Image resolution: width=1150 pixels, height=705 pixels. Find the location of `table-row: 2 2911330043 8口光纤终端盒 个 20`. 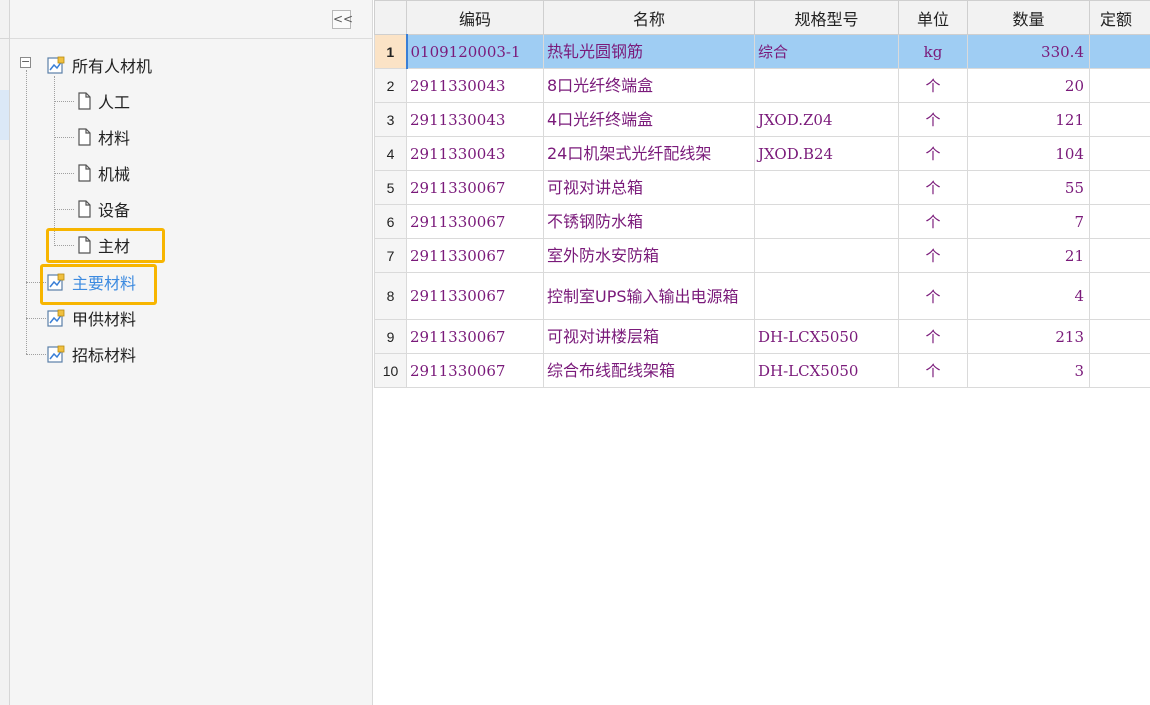

table-row: 2 2911330043 8口光纤终端盒 个 20 is located at coordinates (762, 85).